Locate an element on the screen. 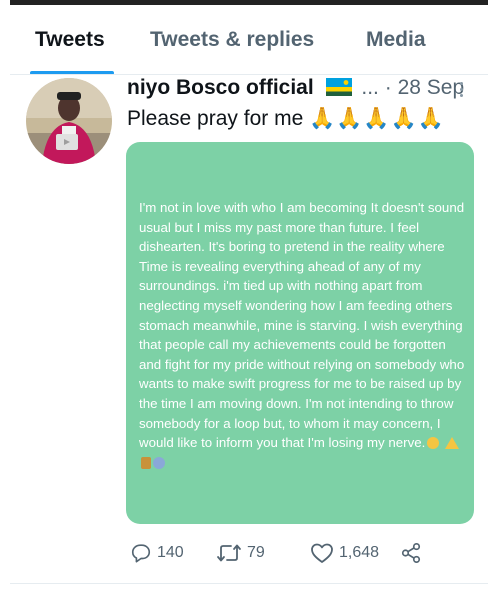  like-button: 1,648 is located at coordinates (344, 553).